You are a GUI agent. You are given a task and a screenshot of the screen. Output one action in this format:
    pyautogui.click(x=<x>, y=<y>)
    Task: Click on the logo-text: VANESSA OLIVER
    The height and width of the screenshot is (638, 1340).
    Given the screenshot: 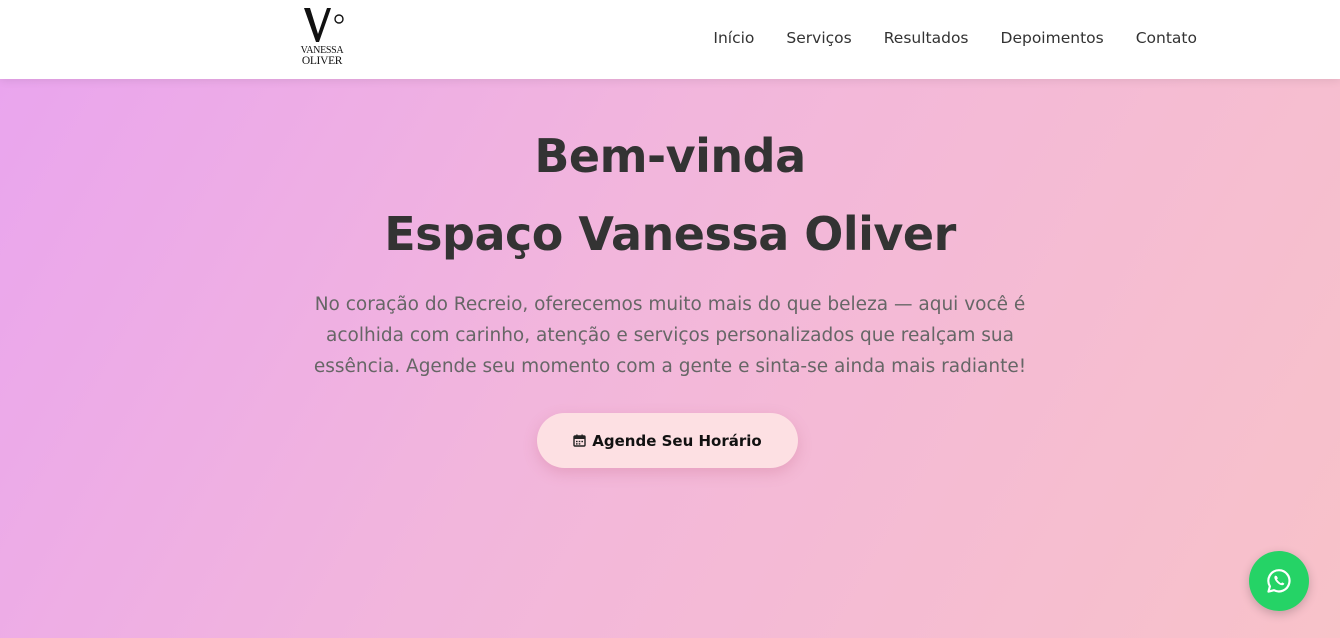 What is the action you would take?
    pyautogui.click(x=322, y=56)
    